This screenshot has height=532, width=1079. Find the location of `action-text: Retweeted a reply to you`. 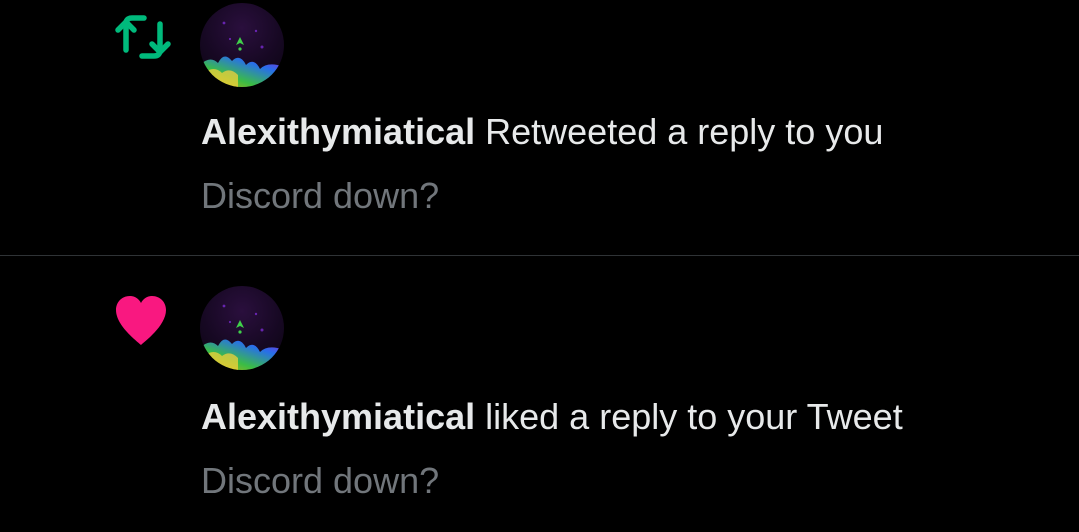

action-text: Retweeted a reply to you is located at coordinates (684, 131).